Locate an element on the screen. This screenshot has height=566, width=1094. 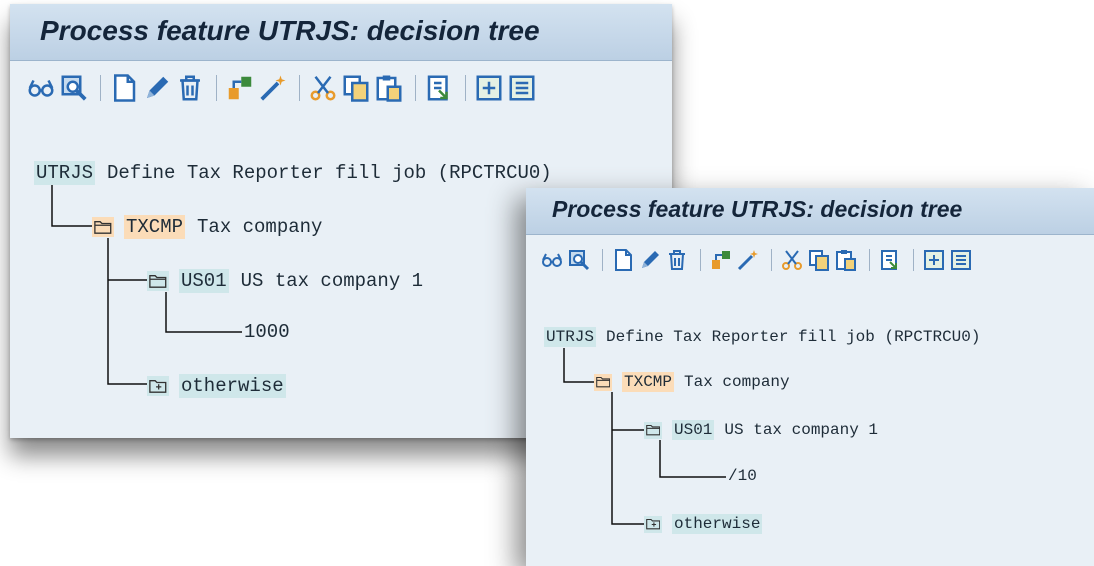
return-value-text: /10 is located at coordinates (742, 476).